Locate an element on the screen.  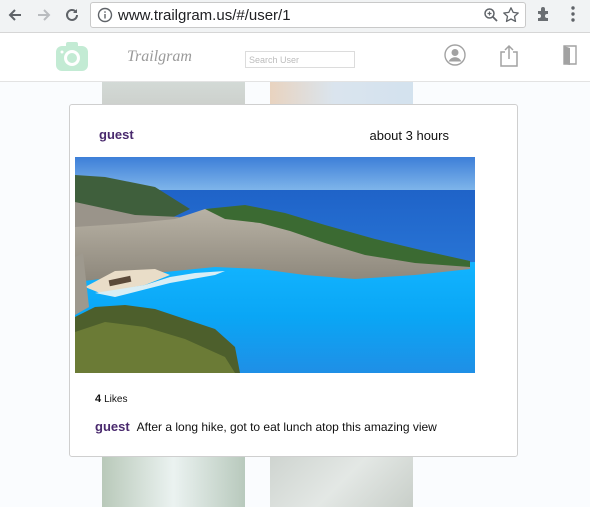
info-icon is located at coordinates (105, 15).